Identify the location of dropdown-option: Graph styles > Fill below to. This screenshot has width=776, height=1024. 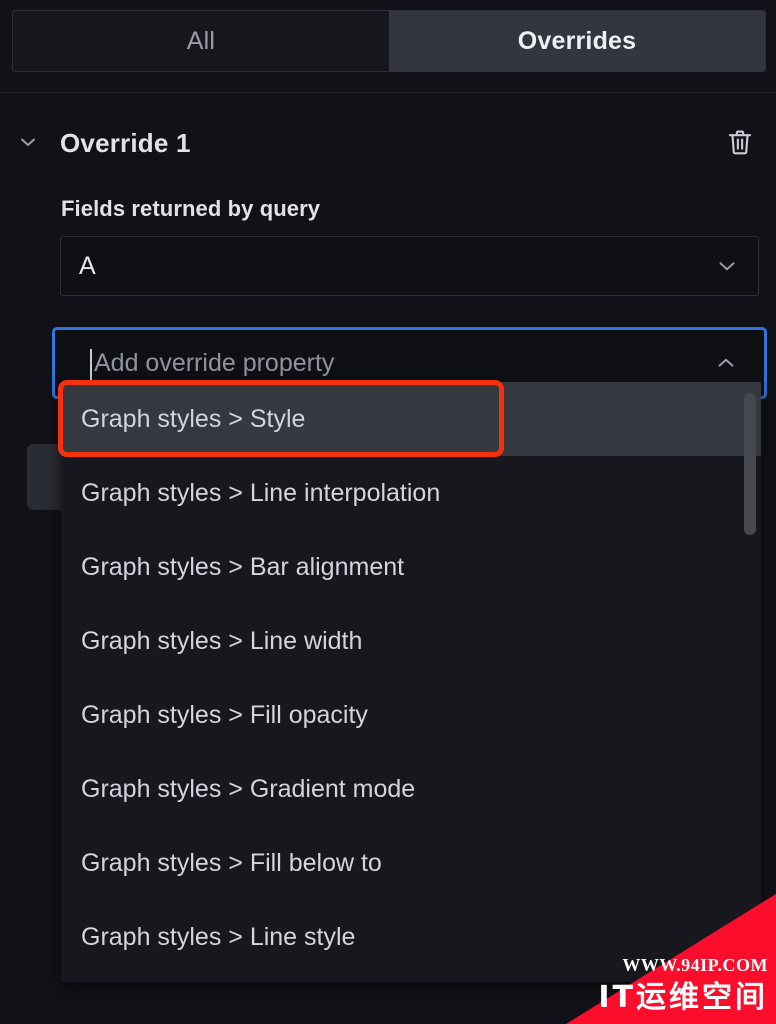
(411, 863).